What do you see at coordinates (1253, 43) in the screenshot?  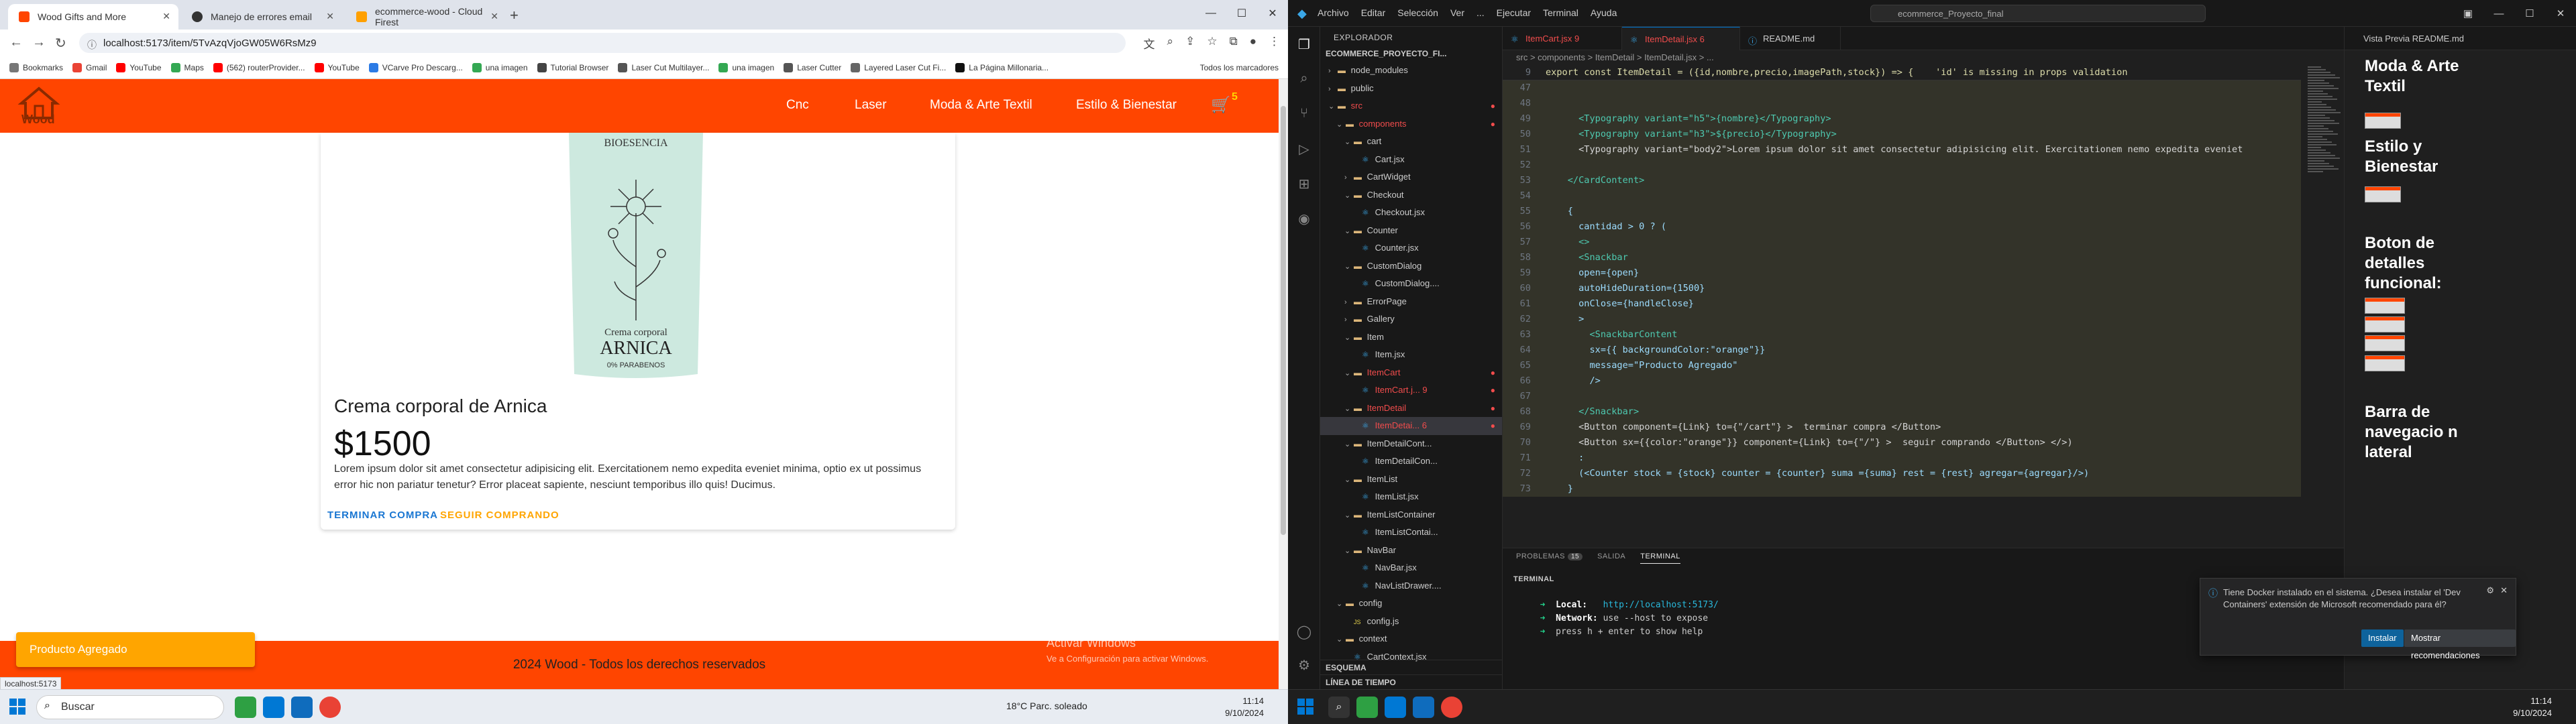 I see `profile-avatar-icon: ●` at bounding box center [1253, 43].